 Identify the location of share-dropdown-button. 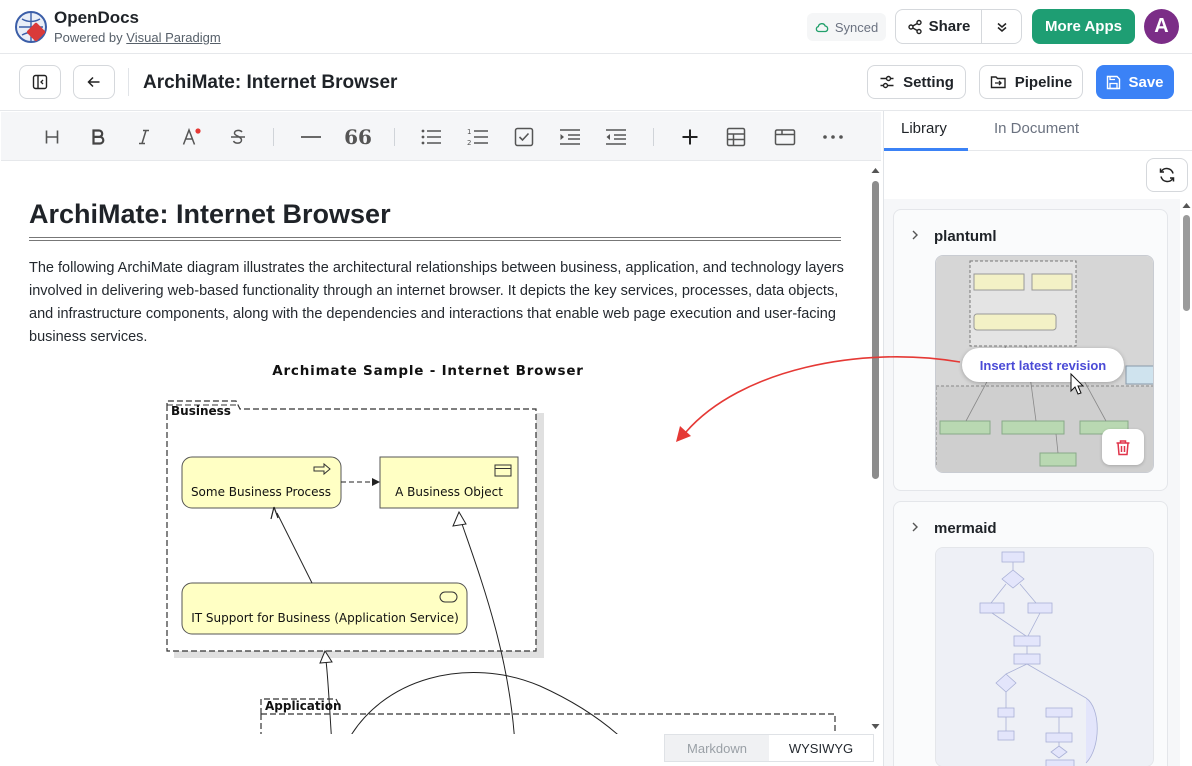
(1001, 26).